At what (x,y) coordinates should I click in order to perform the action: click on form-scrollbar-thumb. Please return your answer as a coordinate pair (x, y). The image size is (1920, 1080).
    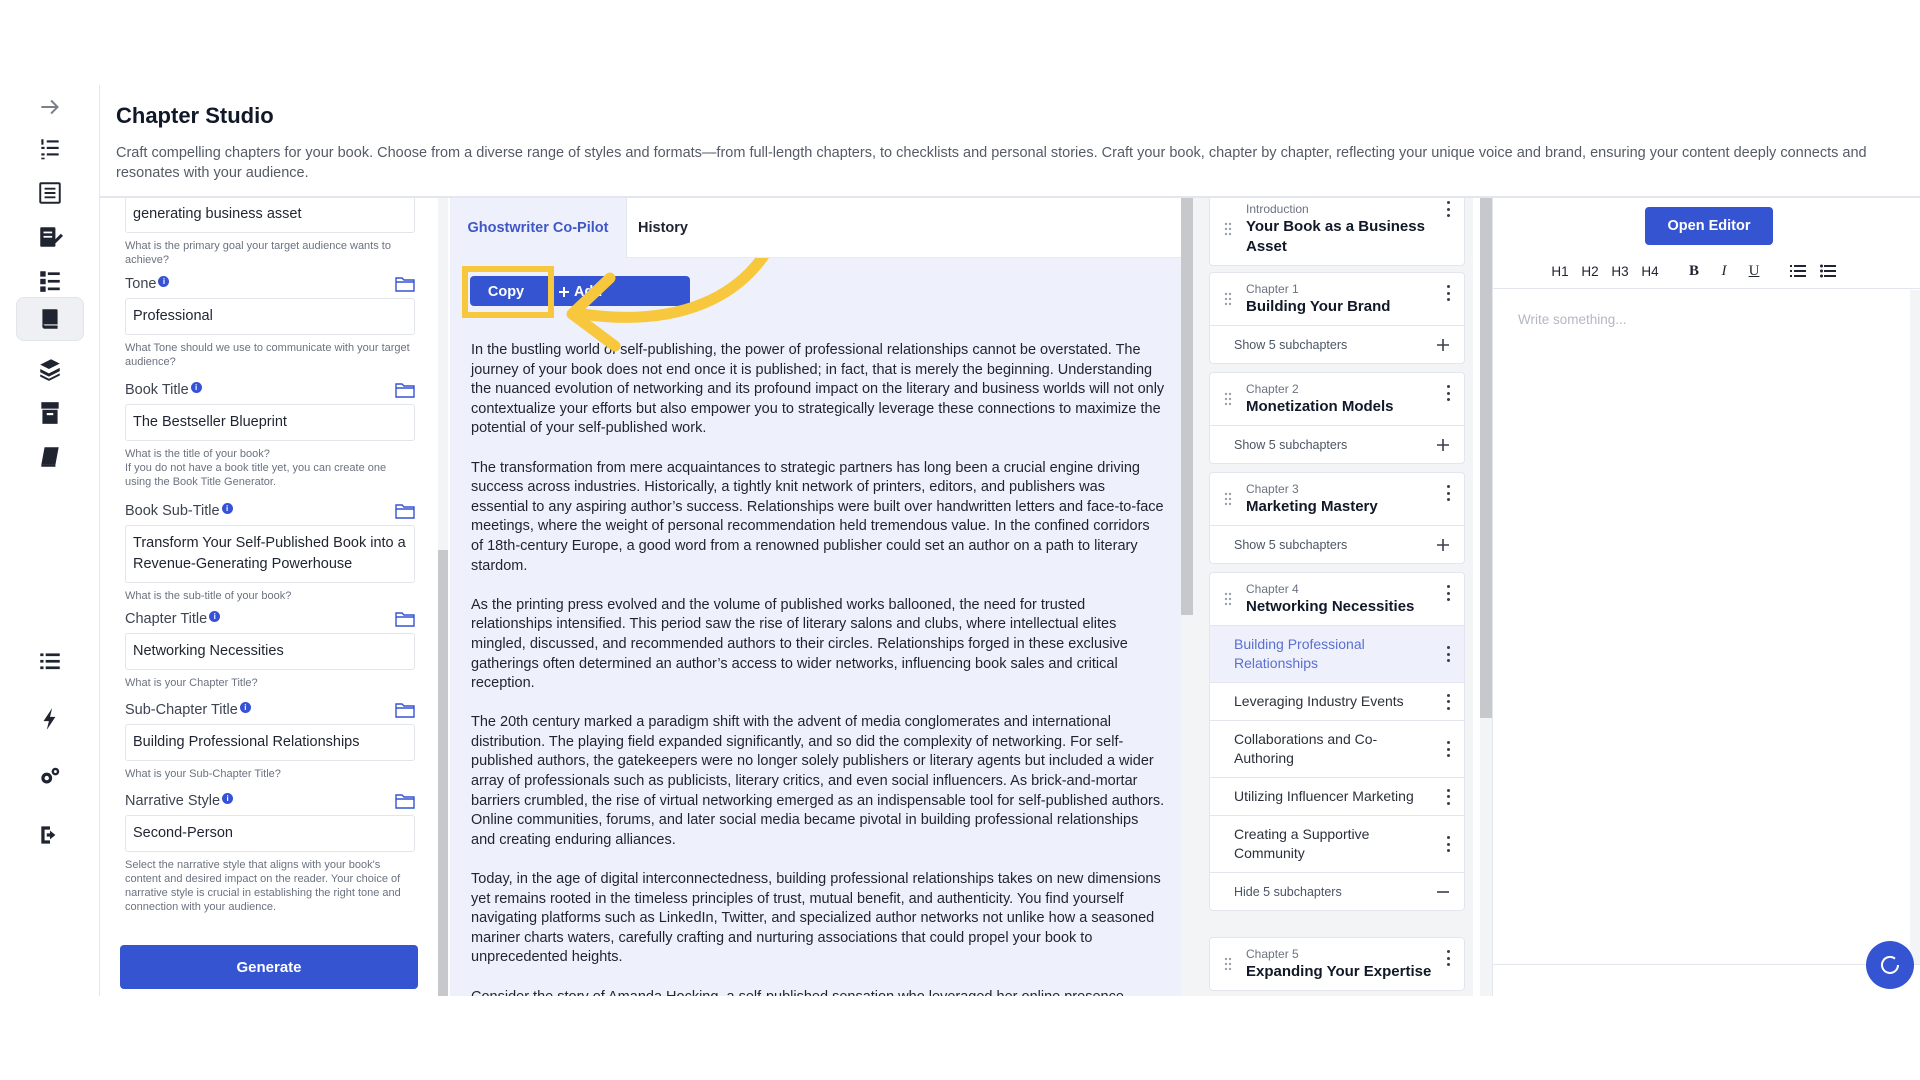
    Looking at the image, I should click on (443, 773).